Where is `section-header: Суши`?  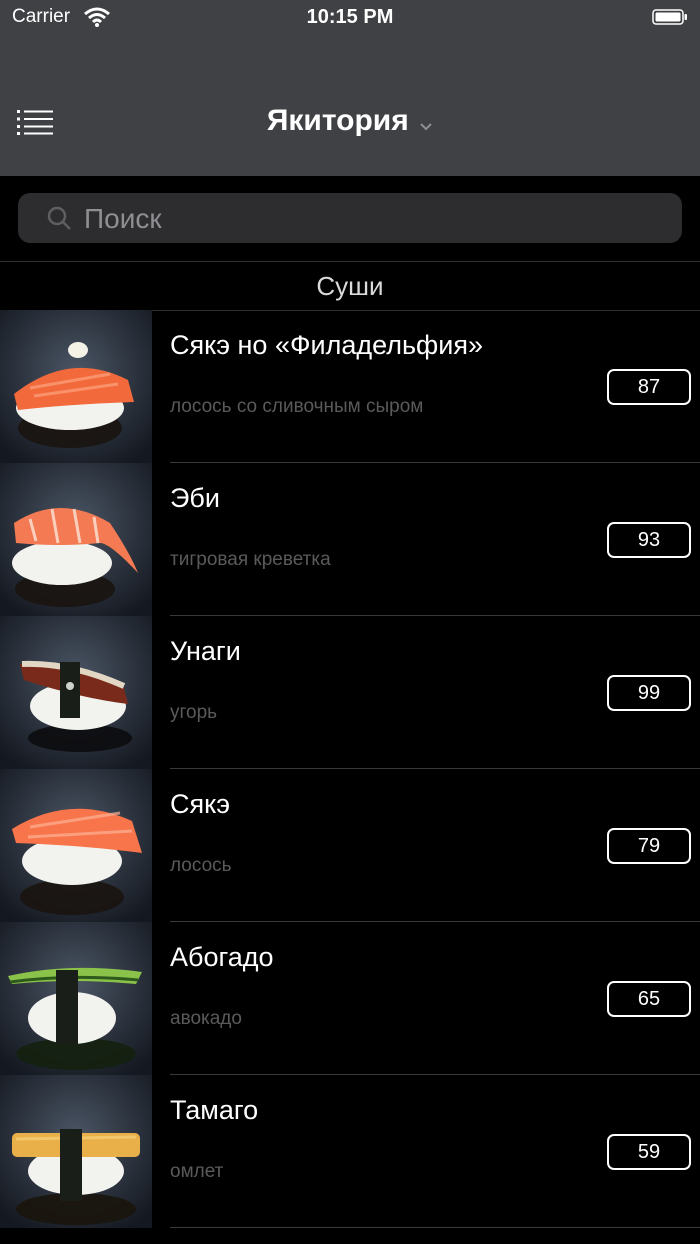
section-header: Суши is located at coordinates (350, 286).